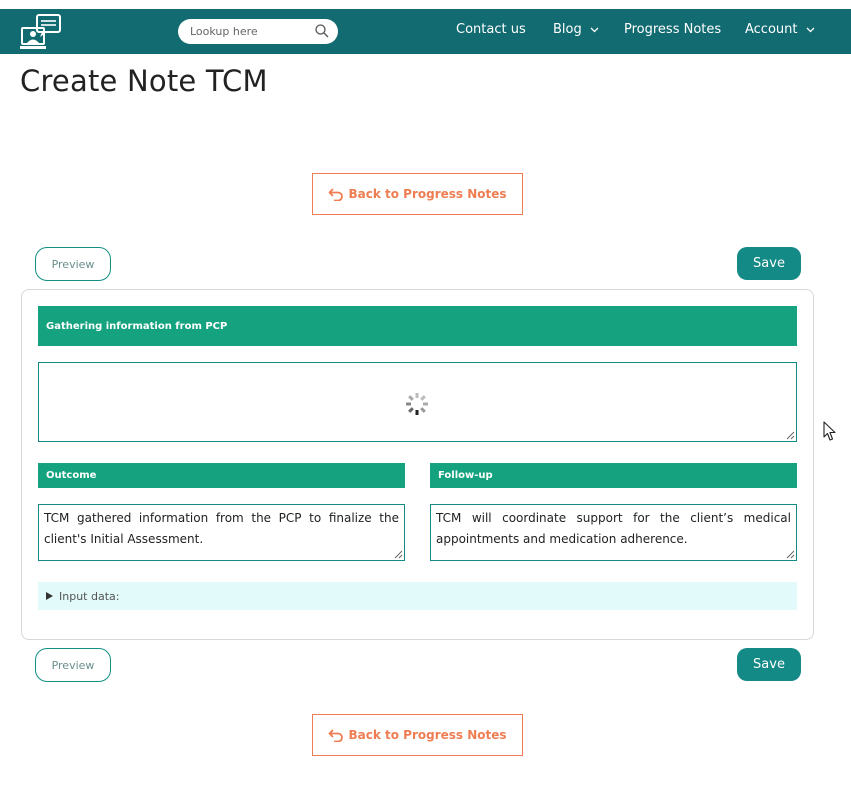 This screenshot has width=851, height=789. I want to click on nav-contact-us: Contact us, so click(491, 29).